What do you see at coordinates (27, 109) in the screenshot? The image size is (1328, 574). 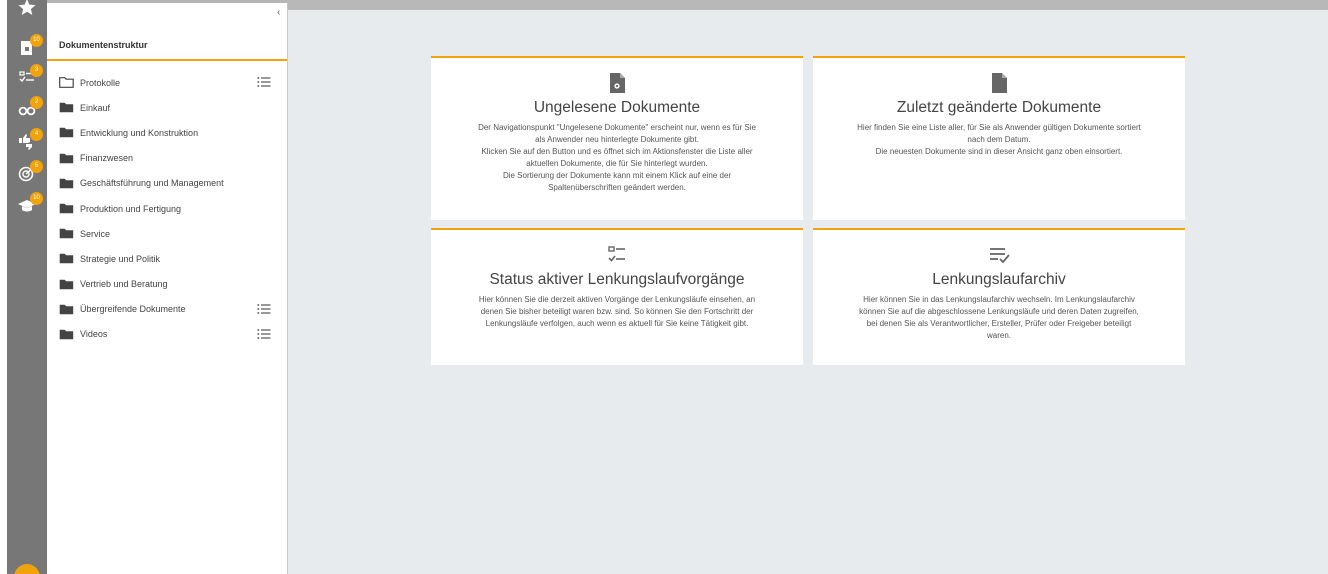 I see `rail-read-button: 2` at bounding box center [27, 109].